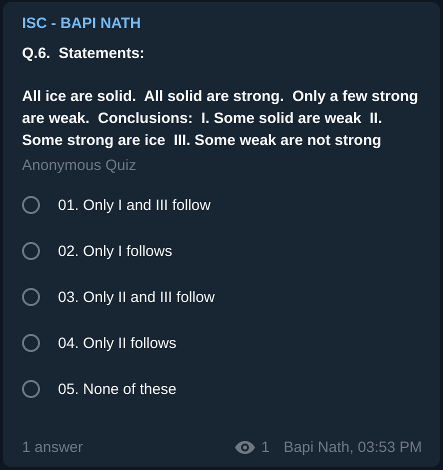 This screenshot has height=470, width=443. I want to click on channel-name: ISC - BAPI NATH, so click(222, 24).